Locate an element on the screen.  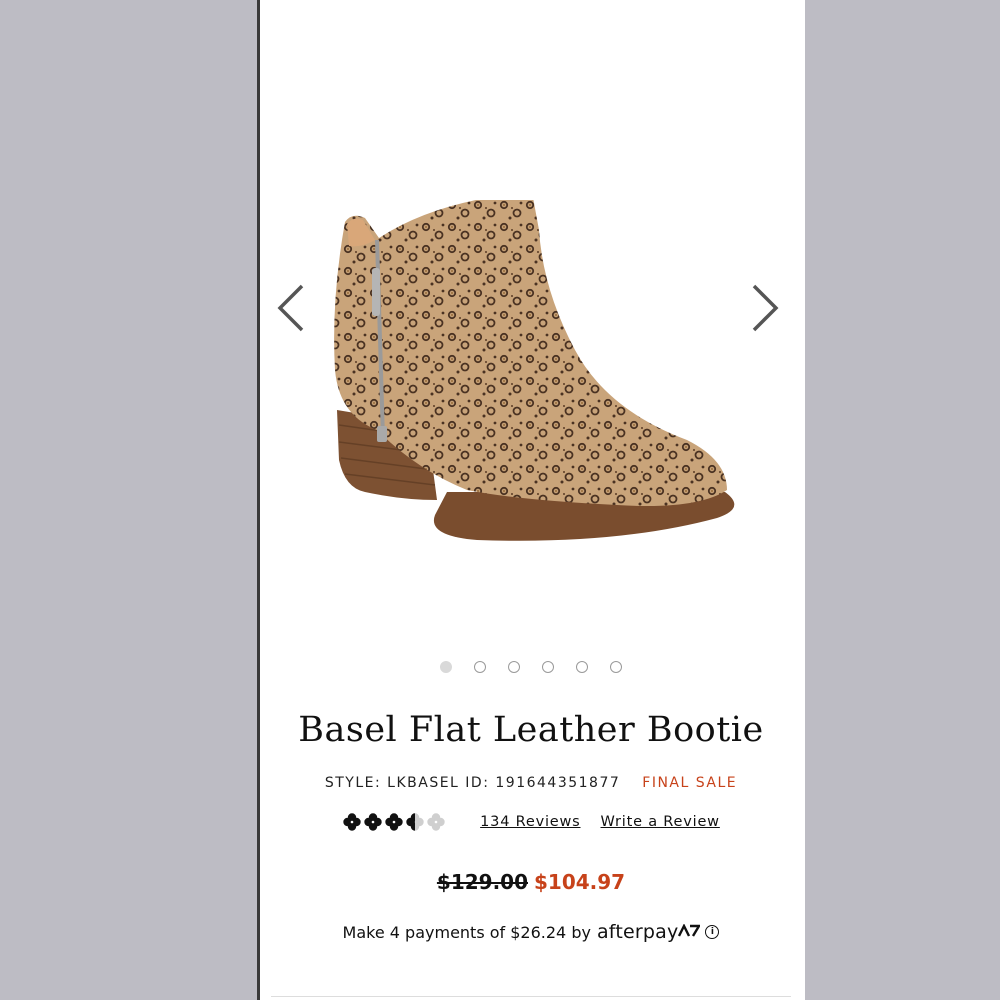
carousel-next-button is located at coordinates (765, 308).